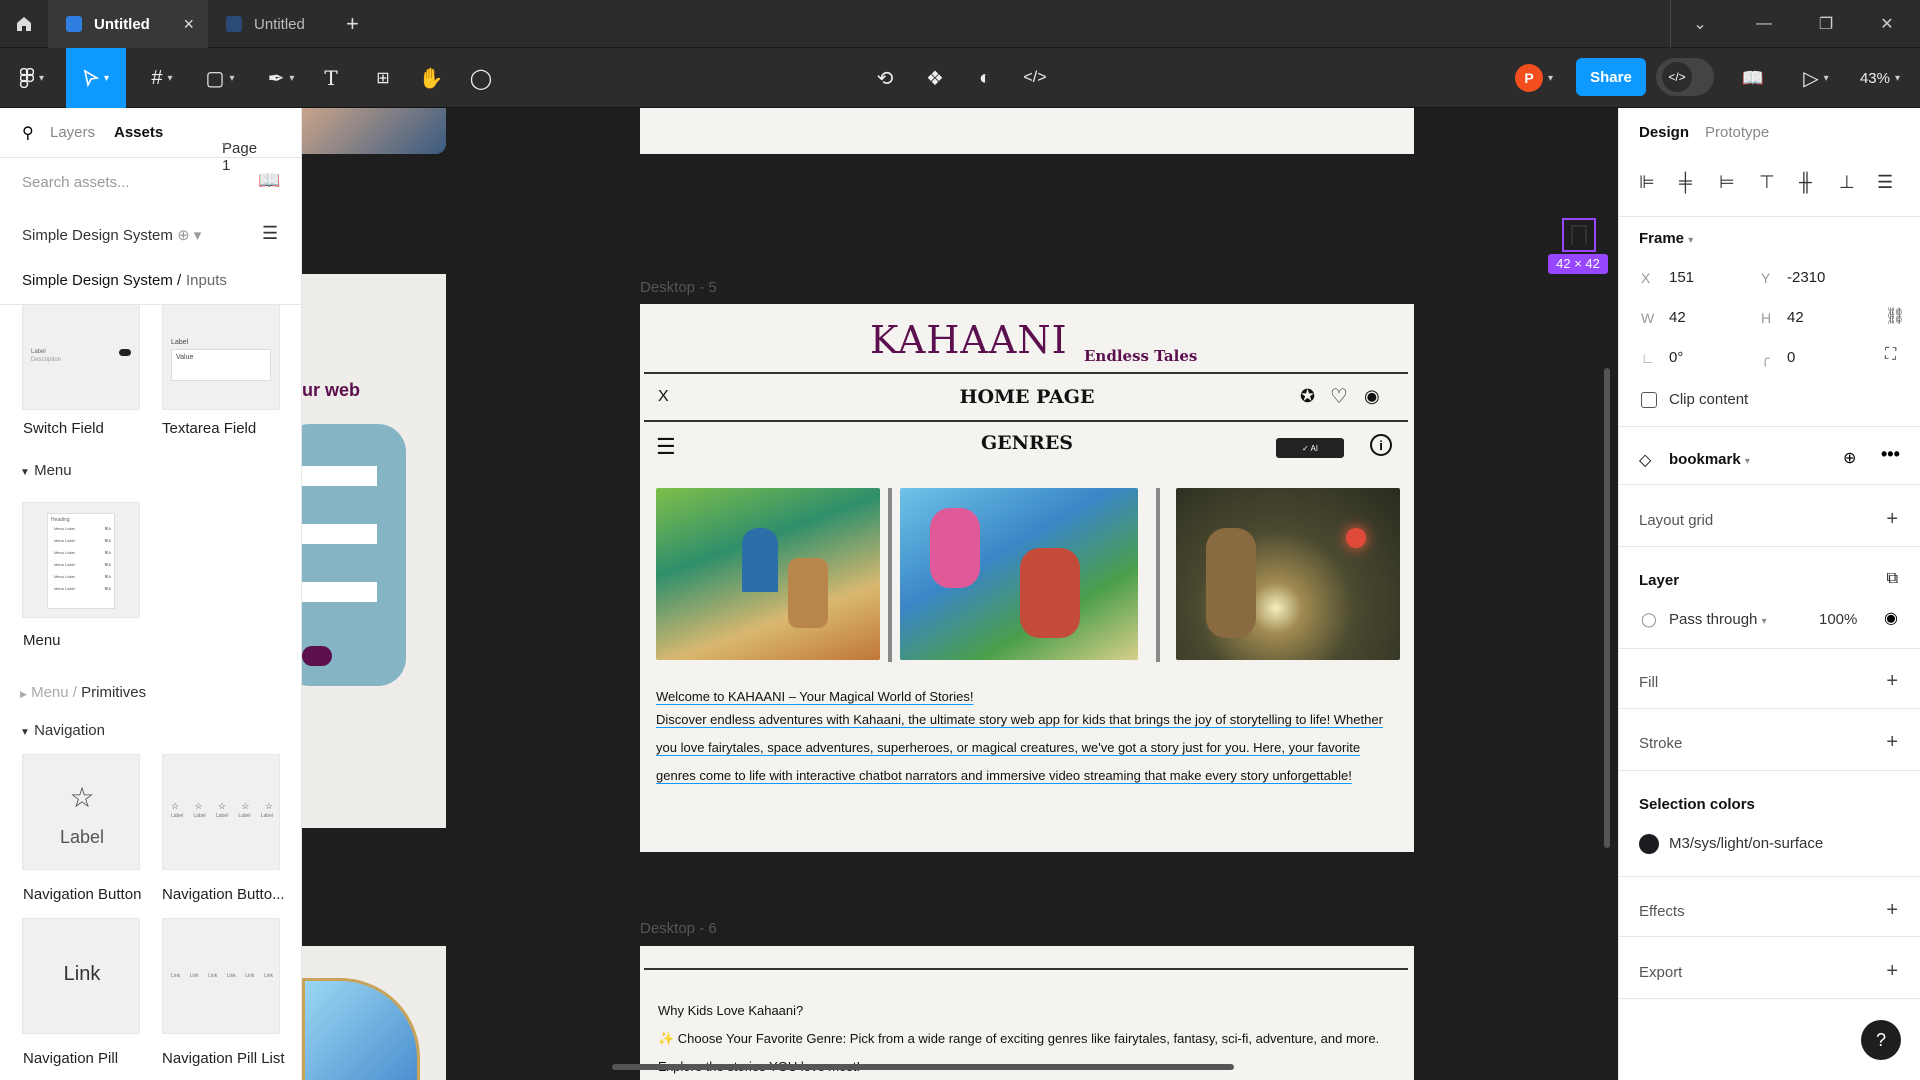 The width and height of the screenshot is (1920, 1080). Describe the element at coordinates (281, 78) in the screenshot. I see `pen-tool-button: ✒ ▾` at that location.